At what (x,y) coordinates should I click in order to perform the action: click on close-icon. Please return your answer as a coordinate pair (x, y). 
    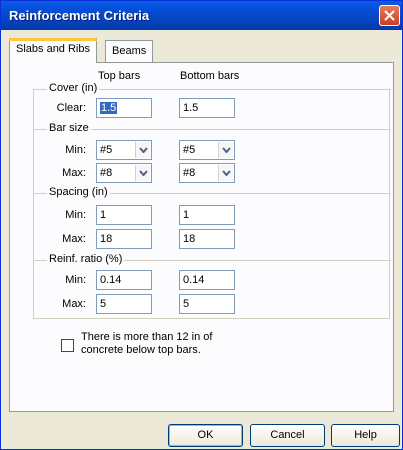
    Looking at the image, I should click on (389, 15).